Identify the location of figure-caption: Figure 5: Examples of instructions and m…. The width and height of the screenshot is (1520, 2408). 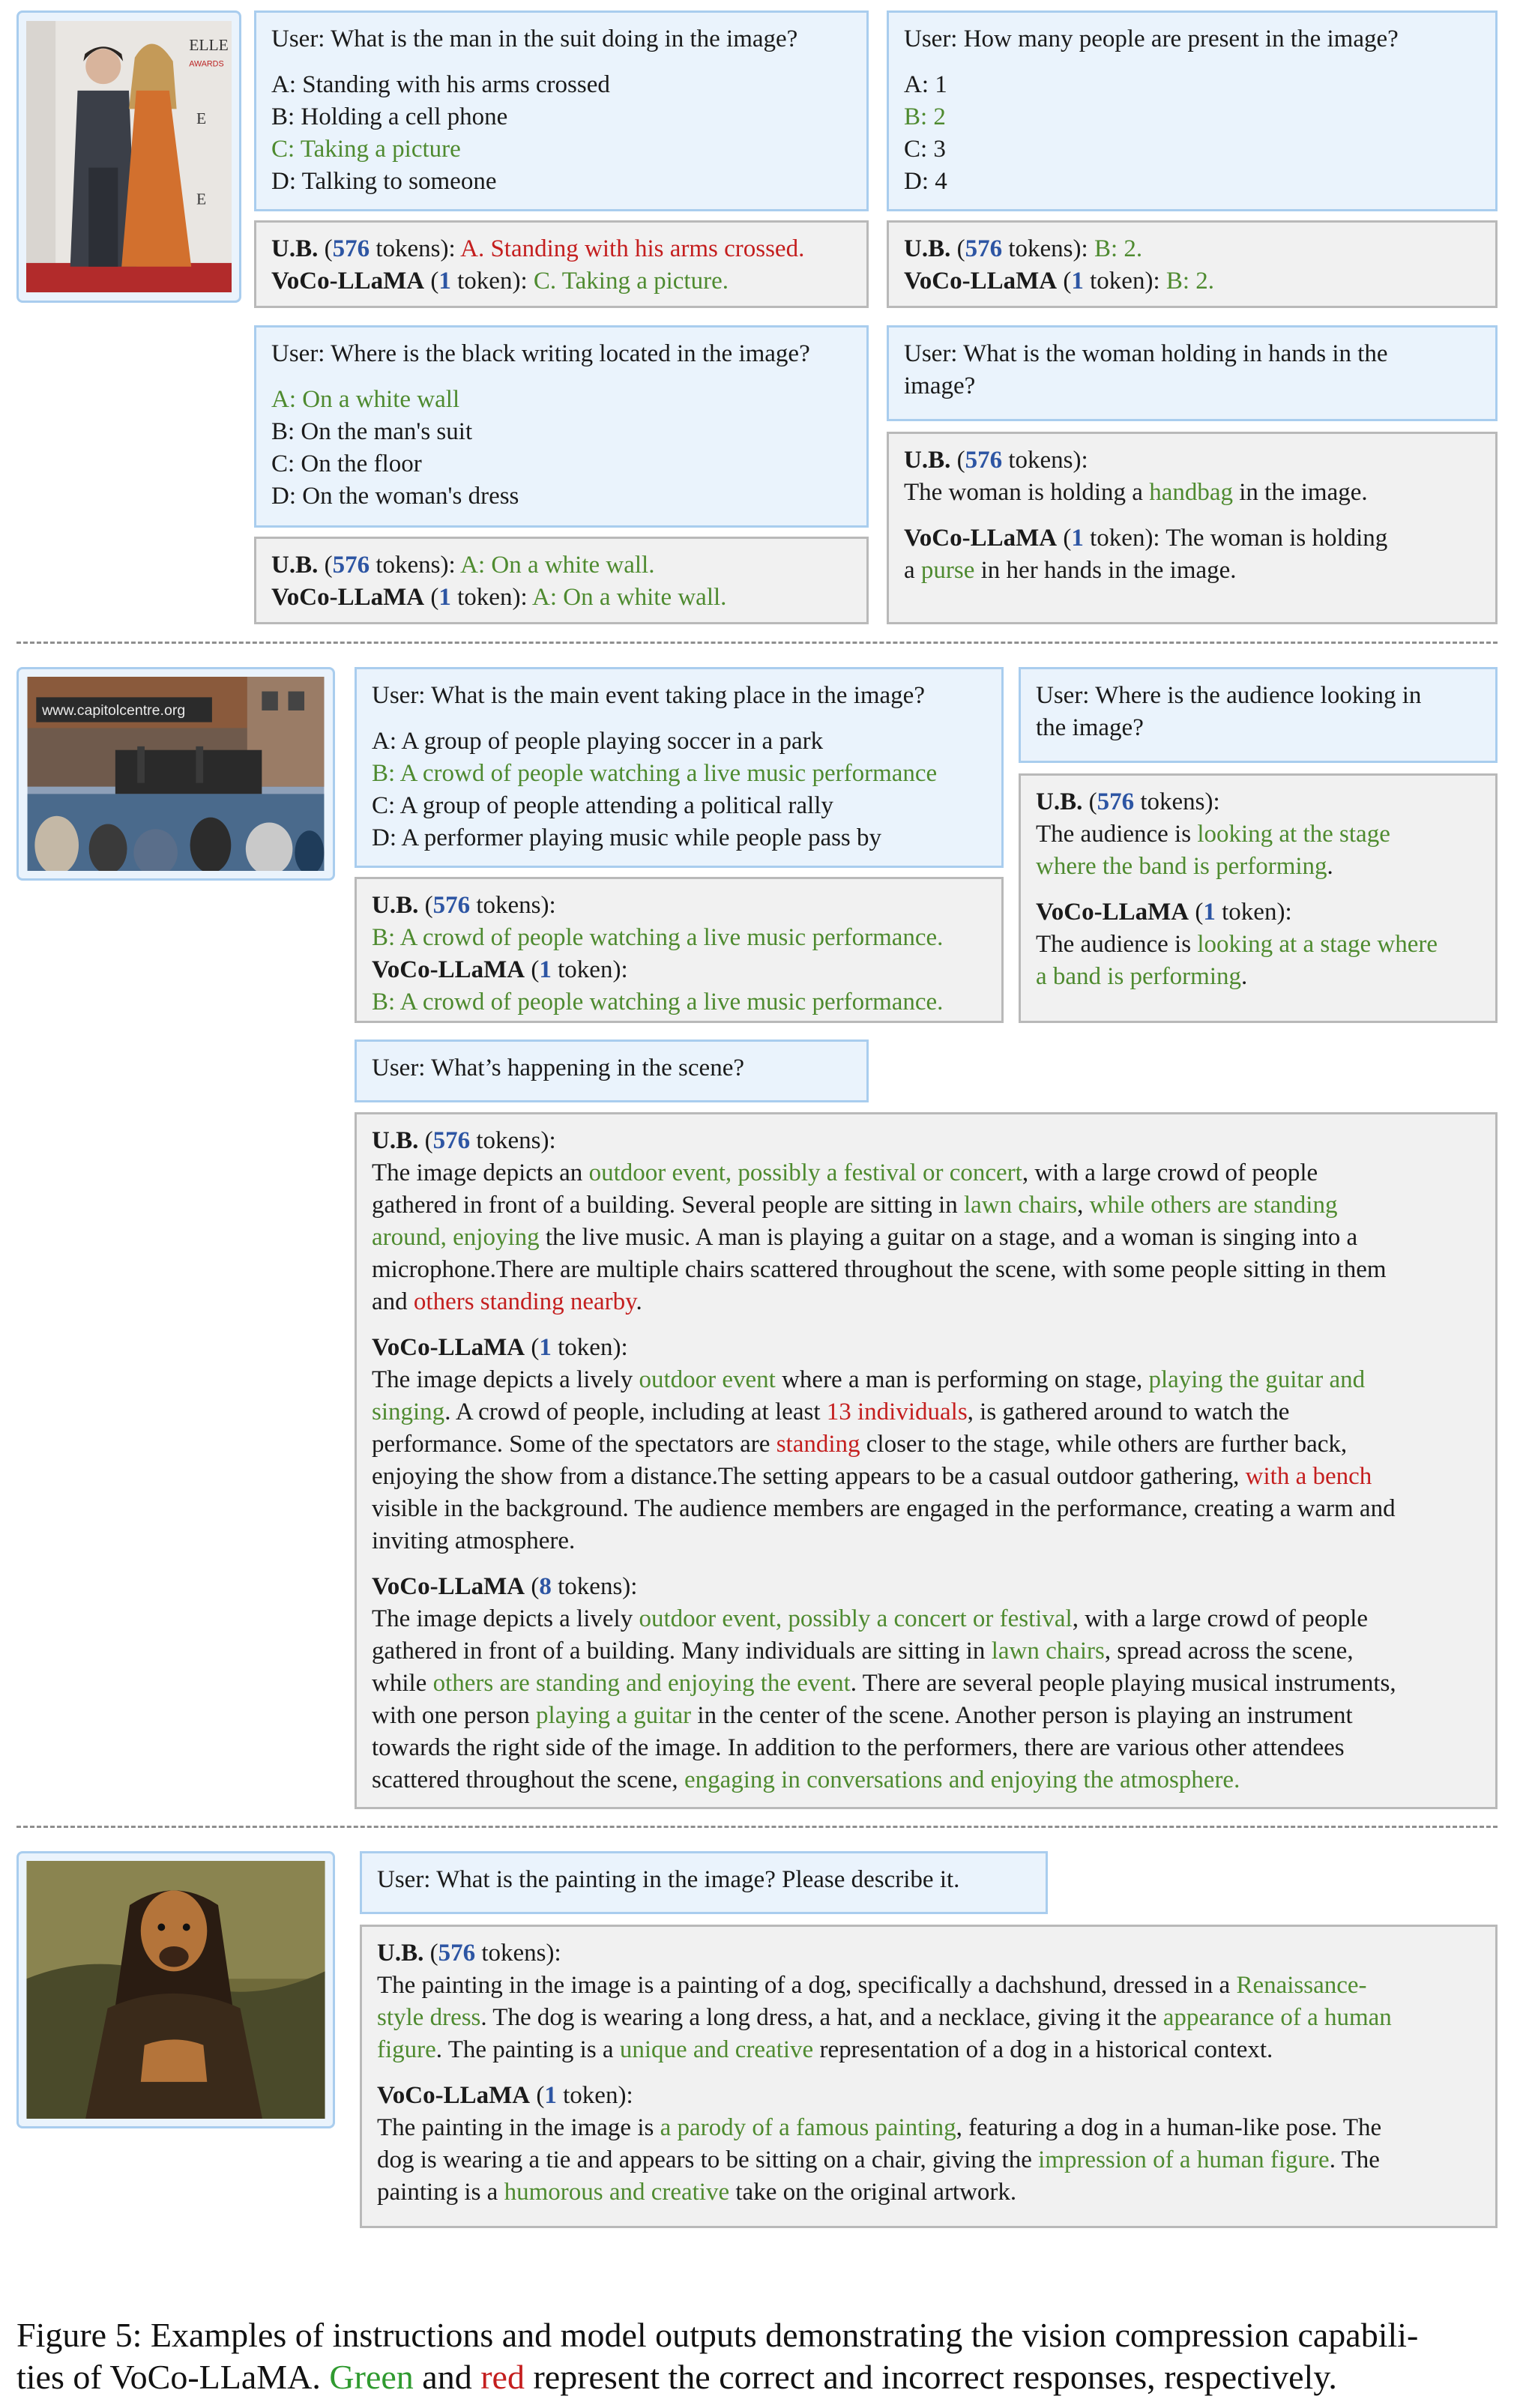
(766, 2356).